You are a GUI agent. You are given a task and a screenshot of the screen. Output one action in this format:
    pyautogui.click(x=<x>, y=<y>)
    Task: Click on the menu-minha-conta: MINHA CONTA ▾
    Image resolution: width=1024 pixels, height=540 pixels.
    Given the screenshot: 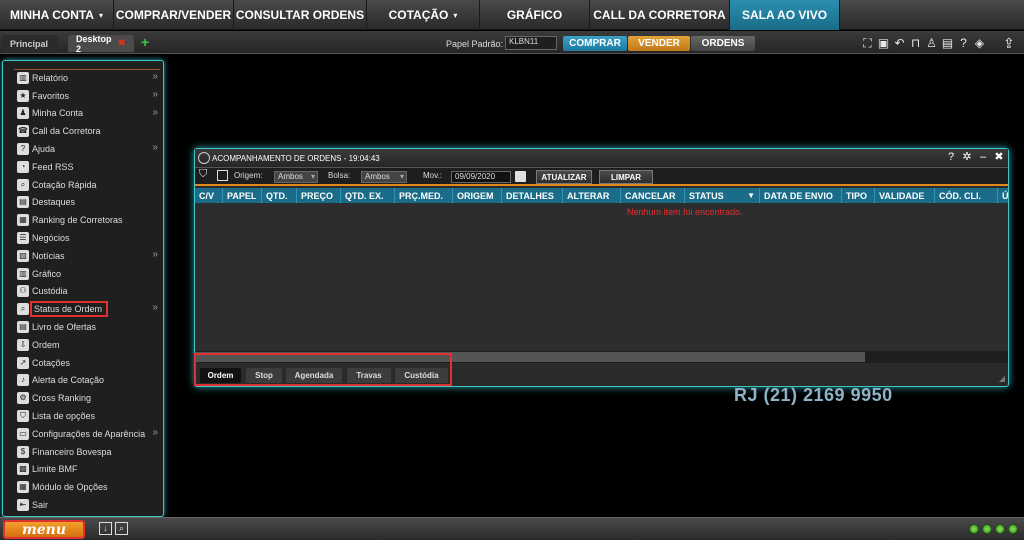 What is the action you would take?
    pyautogui.click(x=57, y=15)
    